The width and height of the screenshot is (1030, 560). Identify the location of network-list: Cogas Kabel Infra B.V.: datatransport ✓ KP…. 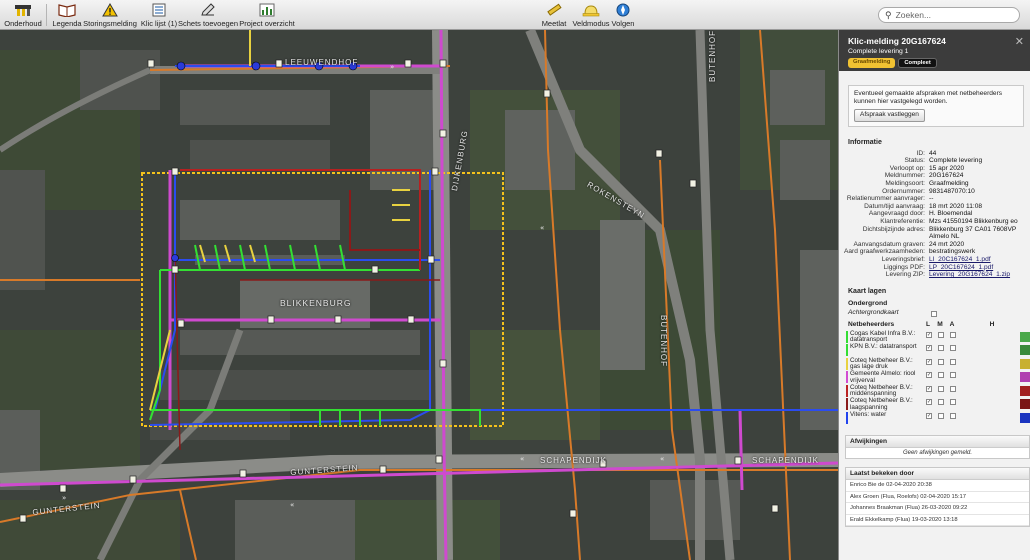
(934, 378).